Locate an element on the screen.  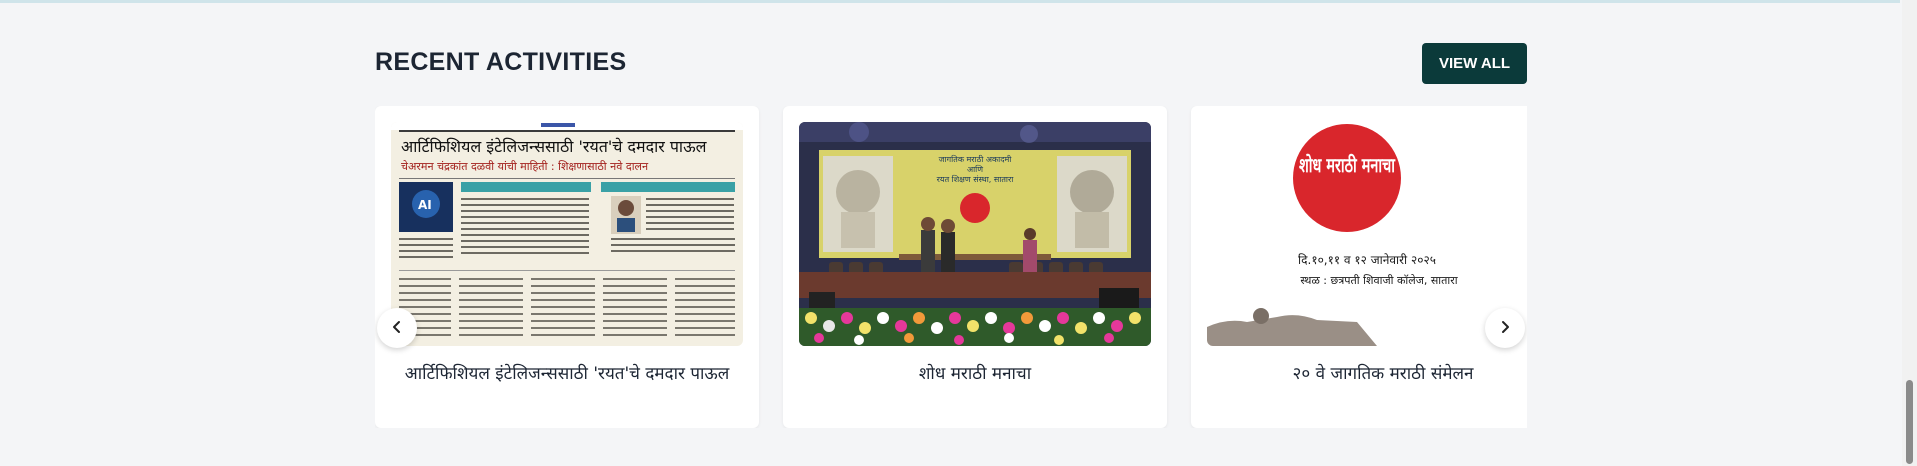
banner-text-line2: आणि is located at coordinates (975, 169).